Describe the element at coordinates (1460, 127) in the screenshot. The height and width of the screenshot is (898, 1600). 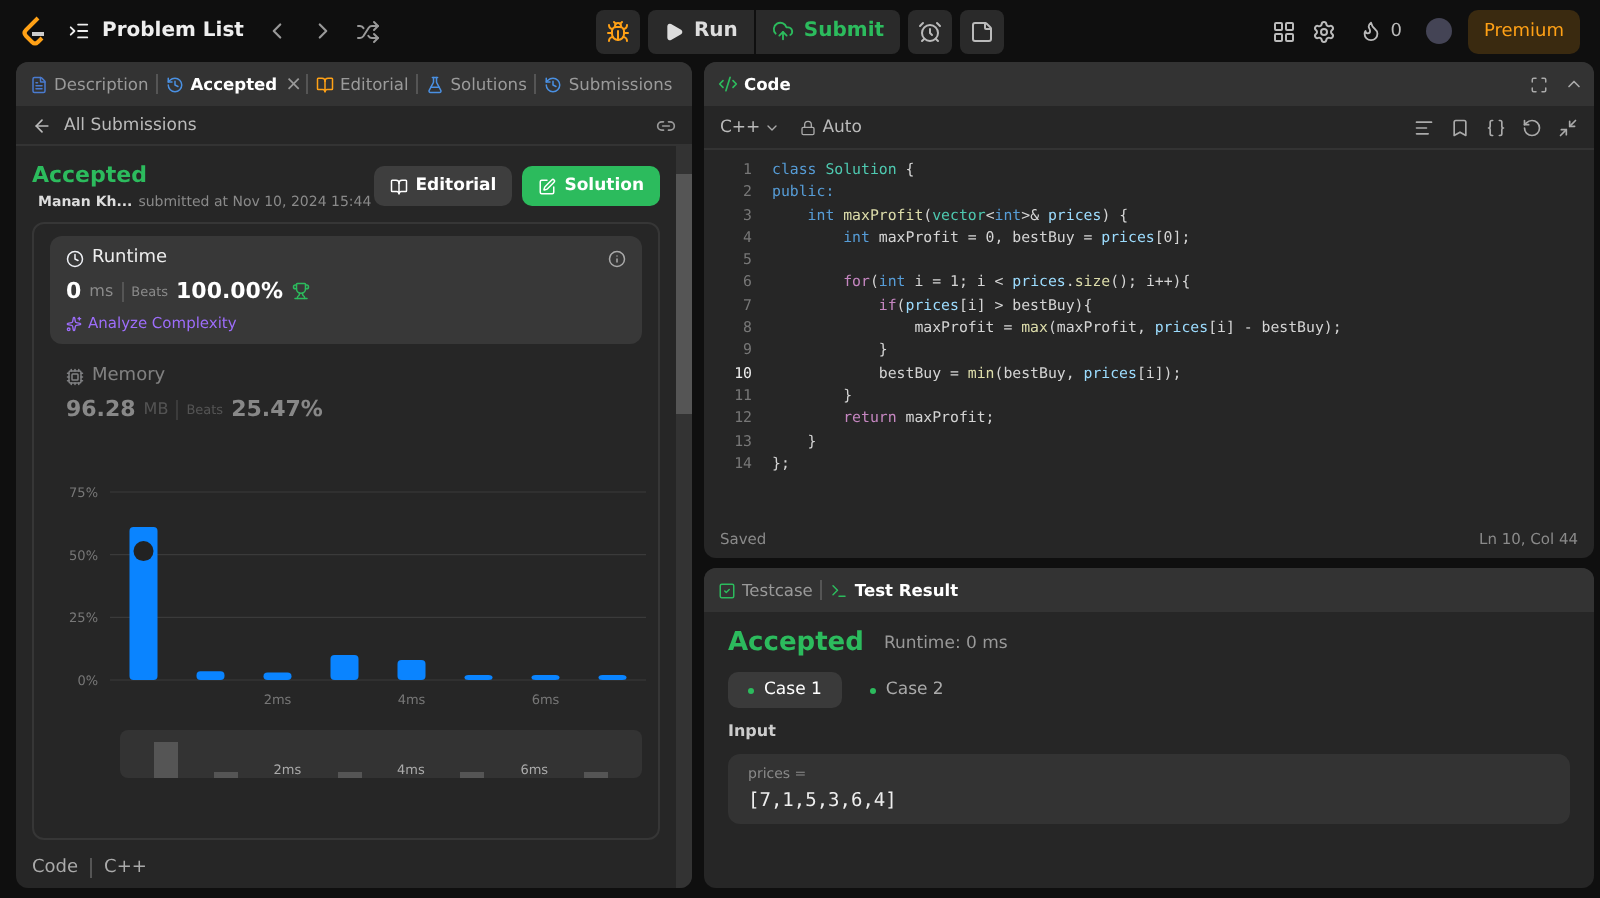
I see `bookmark-icon` at that location.